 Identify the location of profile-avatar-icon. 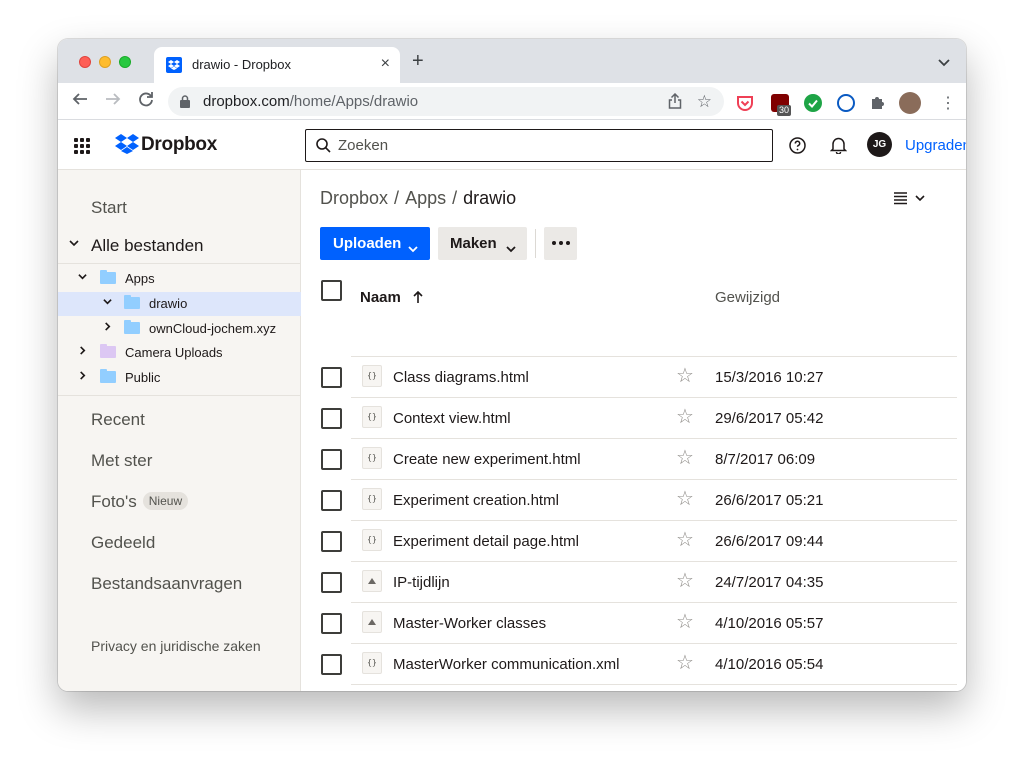
(910, 103).